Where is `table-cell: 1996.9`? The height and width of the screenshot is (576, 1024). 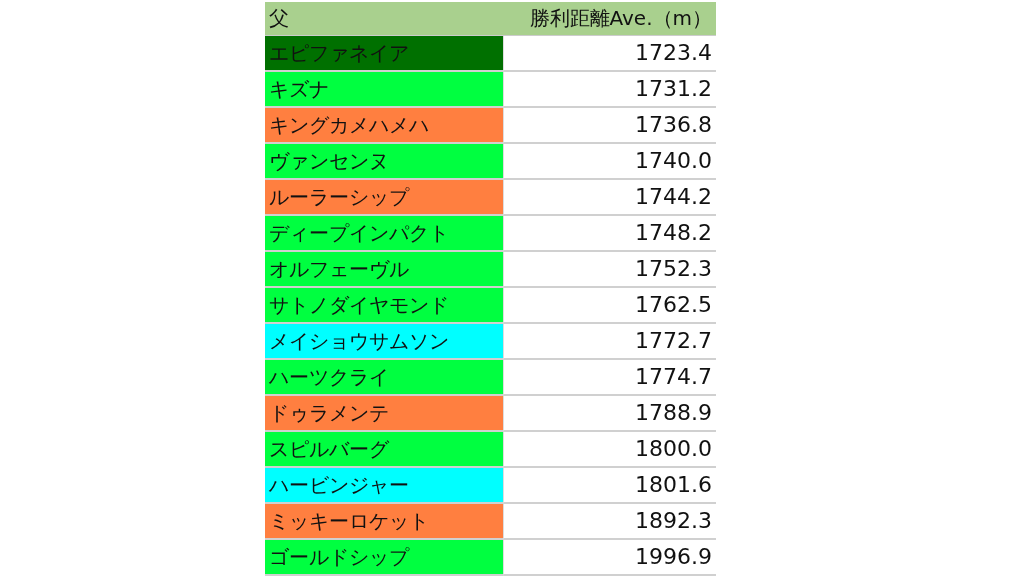 table-cell: 1996.9 is located at coordinates (609, 558).